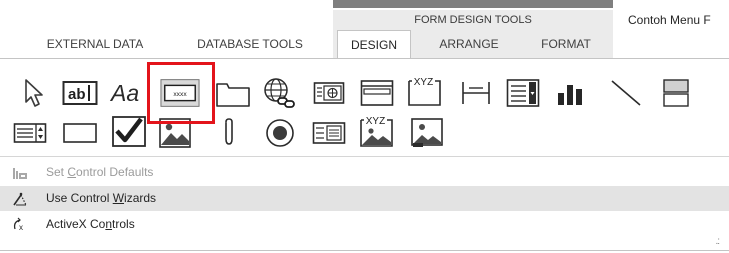 This screenshot has height=253, width=729. What do you see at coordinates (626, 93) in the screenshot?
I see `line-icon` at bounding box center [626, 93].